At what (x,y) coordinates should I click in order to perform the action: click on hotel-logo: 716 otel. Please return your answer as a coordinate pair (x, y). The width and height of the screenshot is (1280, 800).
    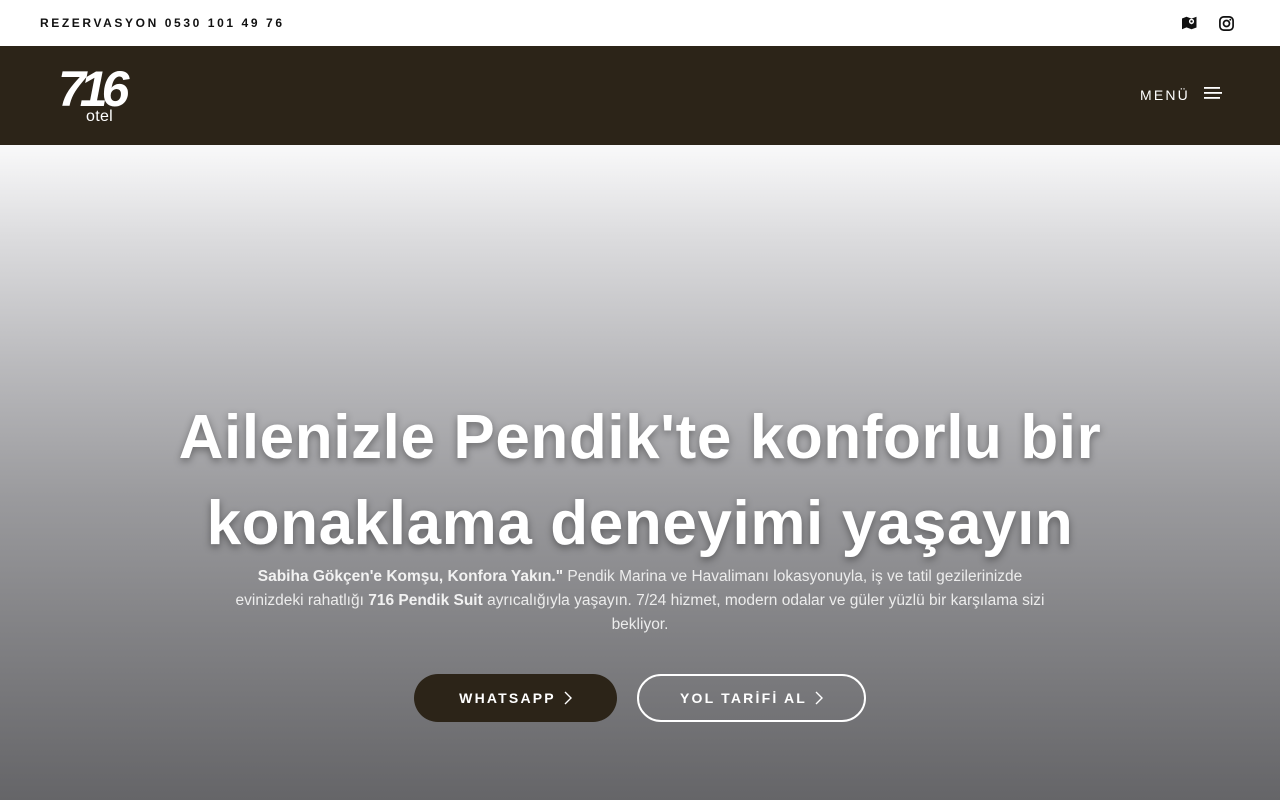
    Looking at the image, I should click on (104, 95).